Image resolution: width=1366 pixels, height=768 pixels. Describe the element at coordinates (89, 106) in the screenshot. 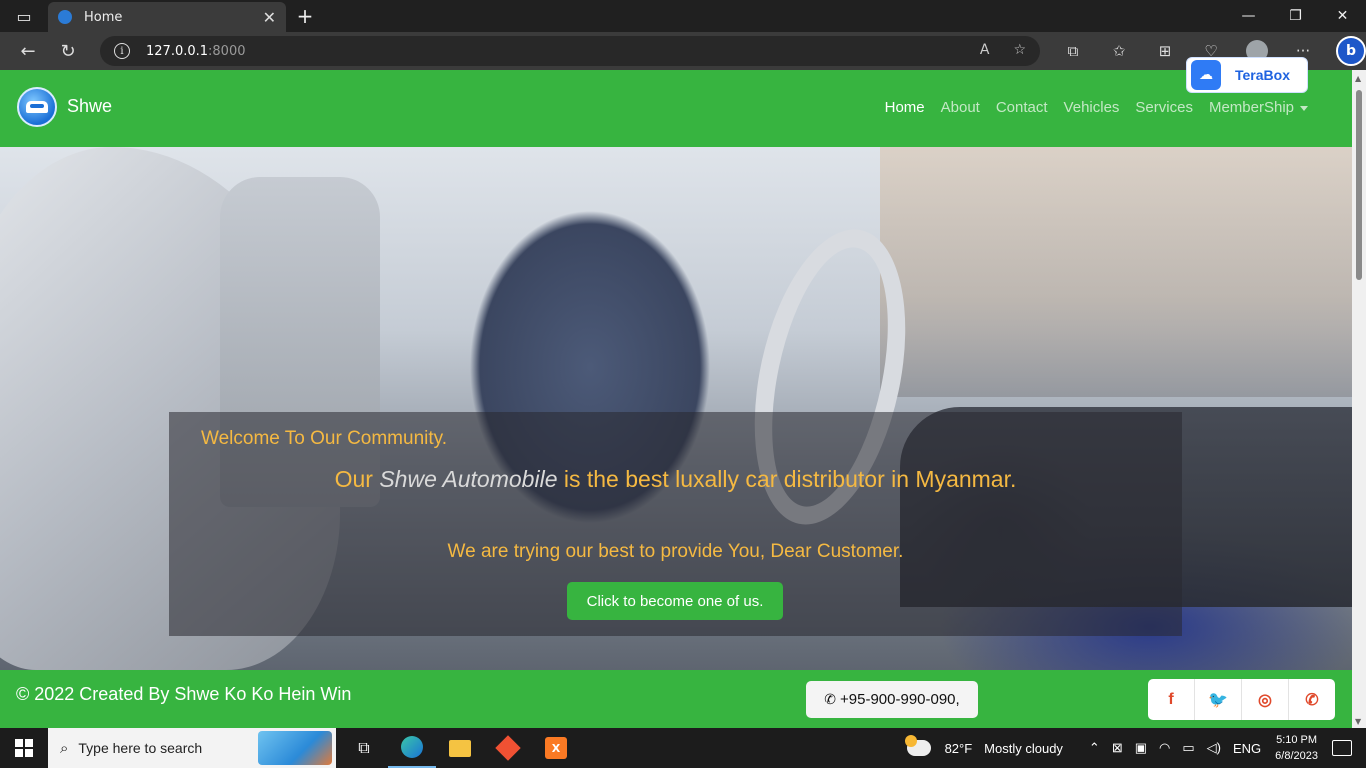

I see `brand-name: Shwe` at that location.